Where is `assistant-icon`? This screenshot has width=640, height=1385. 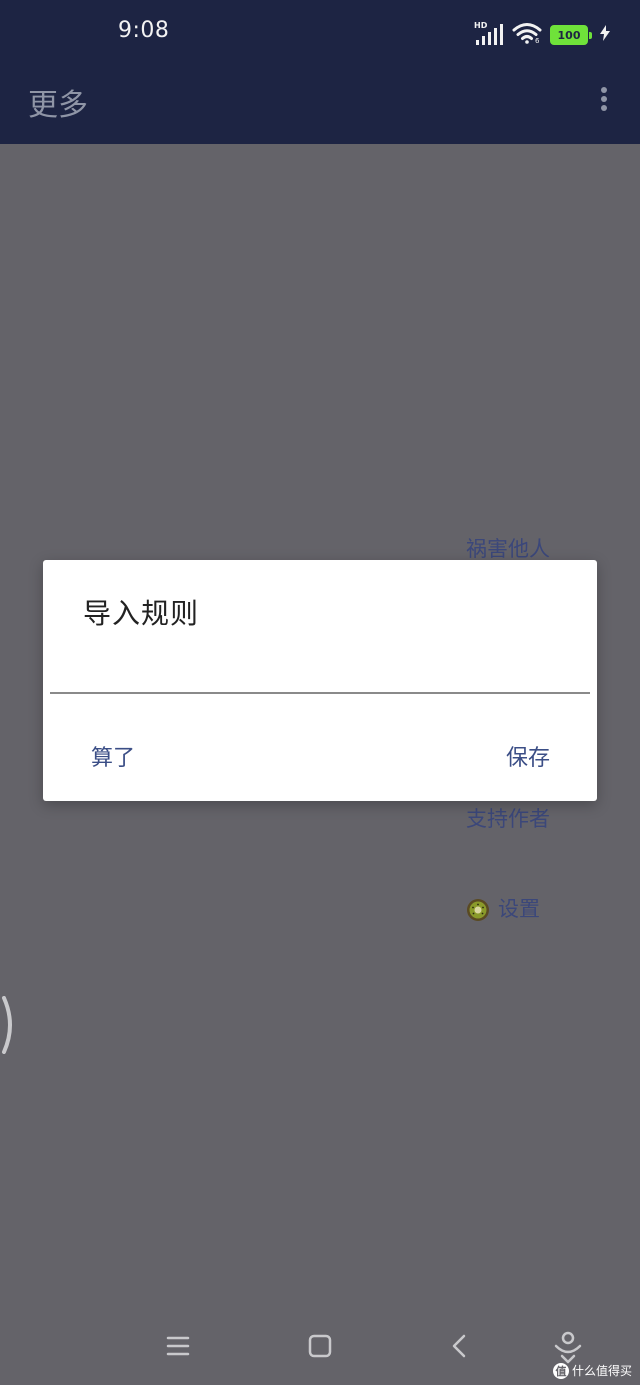 assistant-icon is located at coordinates (568, 1346).